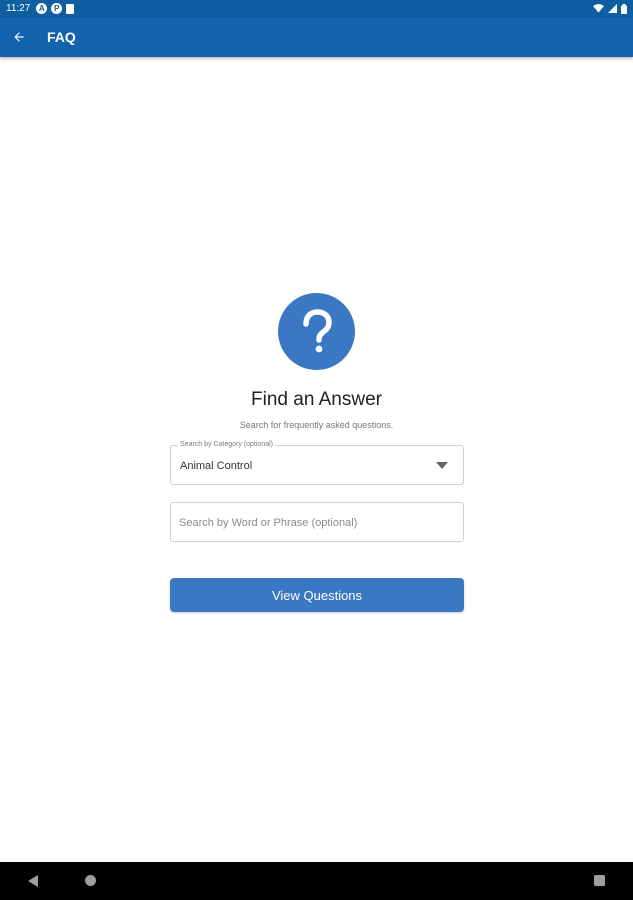 The height and width of the screenshot is (900, 633). I want to click on battery-icon, so click(624, 8).